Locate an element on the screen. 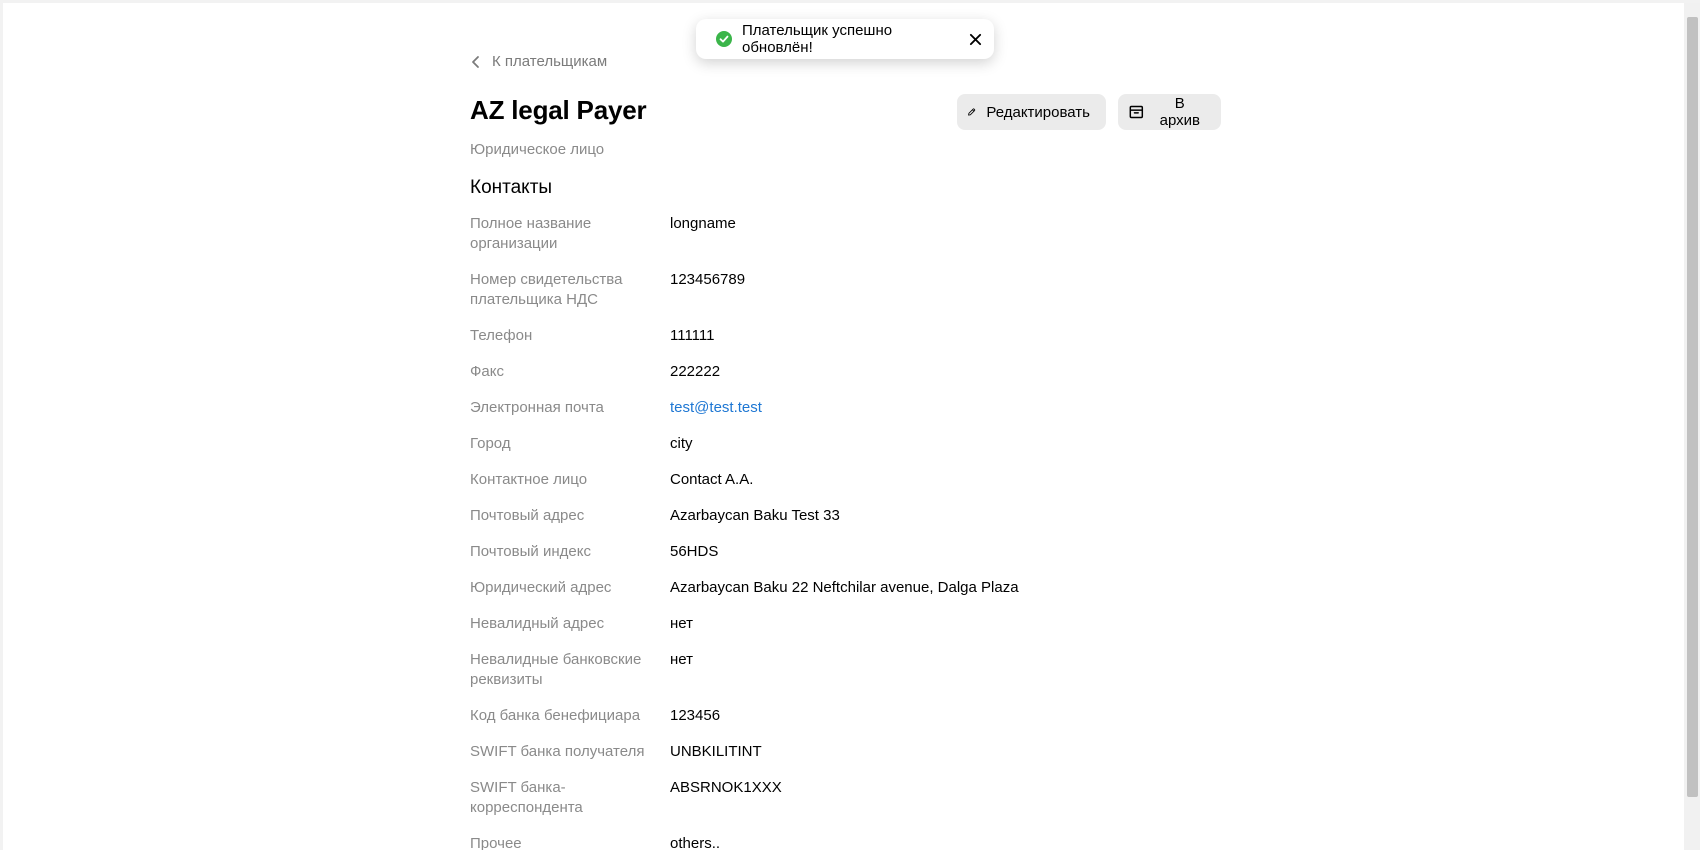  field-value: Contact A.A. is located at coordinates (712, 479).